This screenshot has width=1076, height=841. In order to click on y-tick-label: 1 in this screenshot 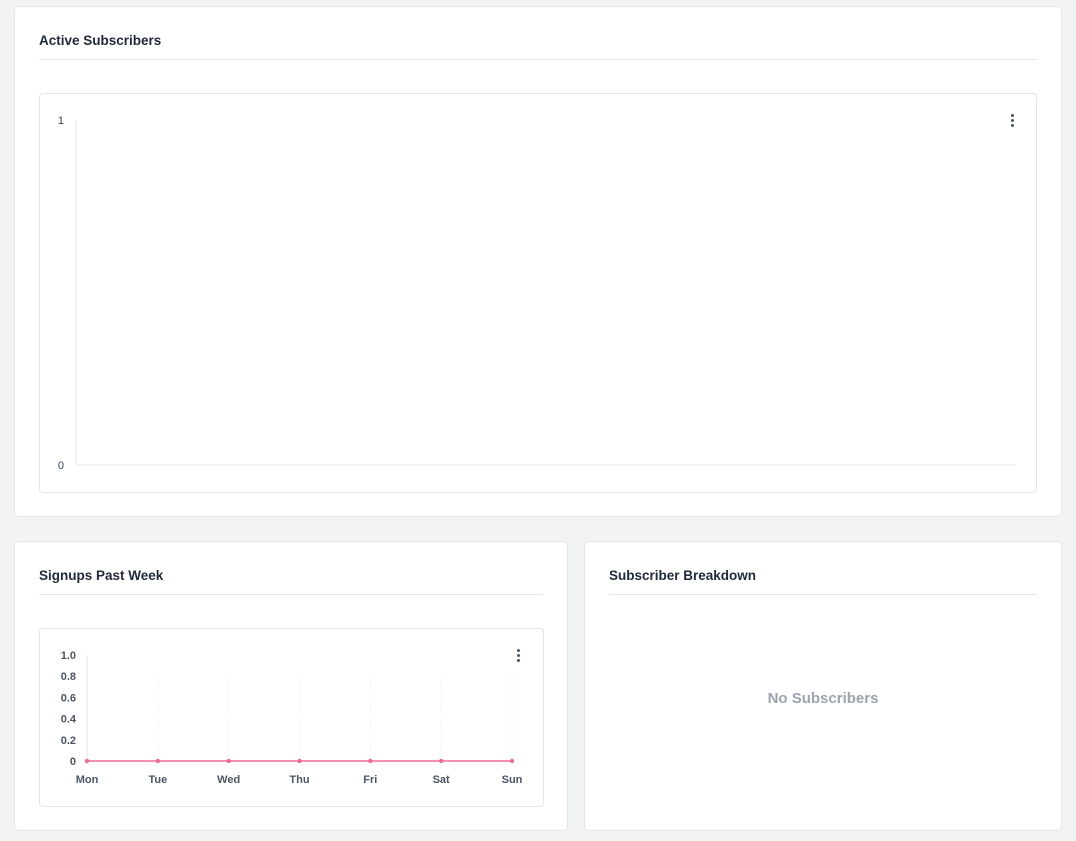, I will do `click(61, 121)`.